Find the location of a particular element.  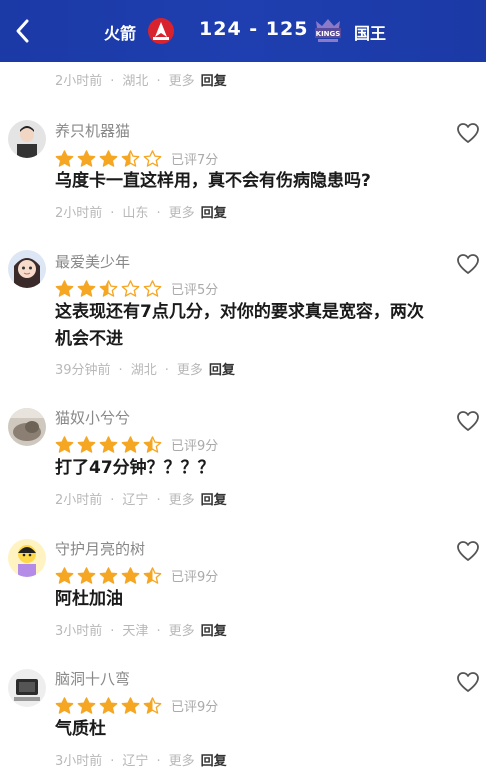

game-header: 火箭 124 - 125 KINGS 国王 is located at coordinates (243, 31).